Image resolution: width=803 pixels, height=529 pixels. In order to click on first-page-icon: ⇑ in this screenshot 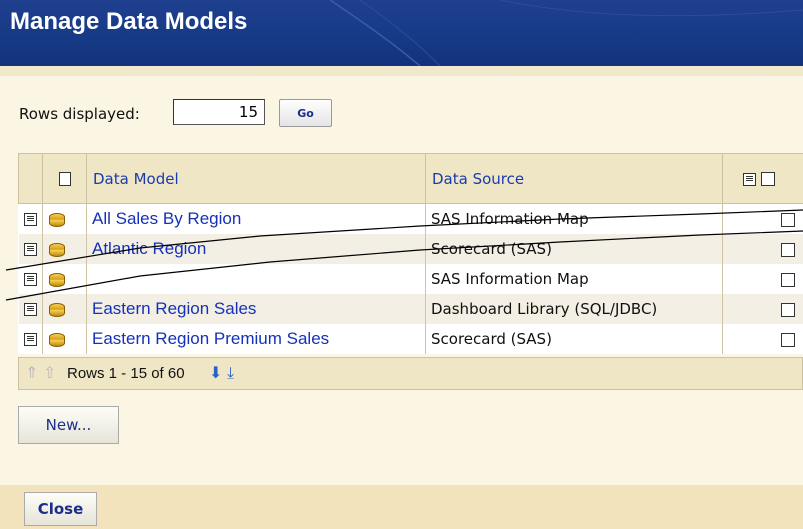, I will do `click(31, 372)`.